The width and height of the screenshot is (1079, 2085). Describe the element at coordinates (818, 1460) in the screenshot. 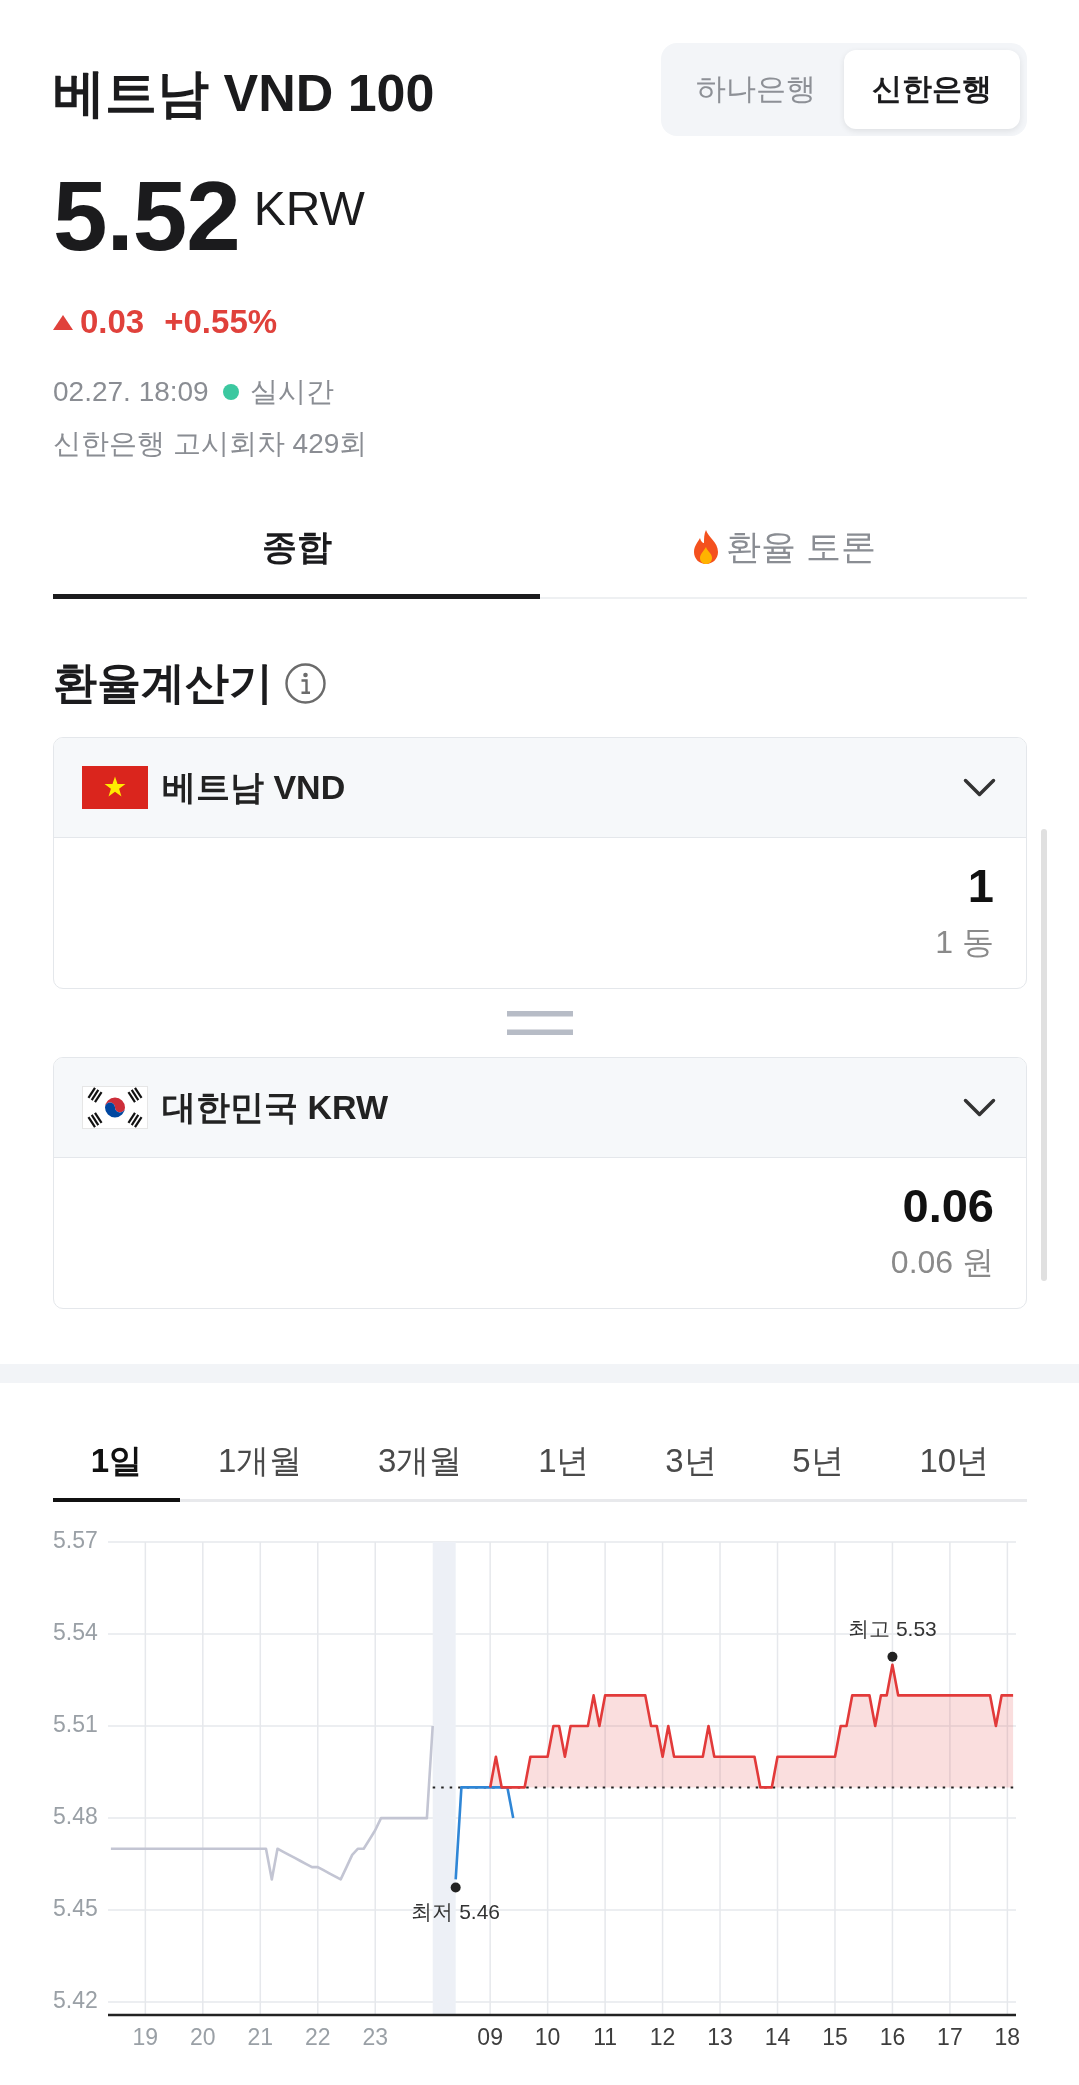

I see `period-tab: 5년` at that location.